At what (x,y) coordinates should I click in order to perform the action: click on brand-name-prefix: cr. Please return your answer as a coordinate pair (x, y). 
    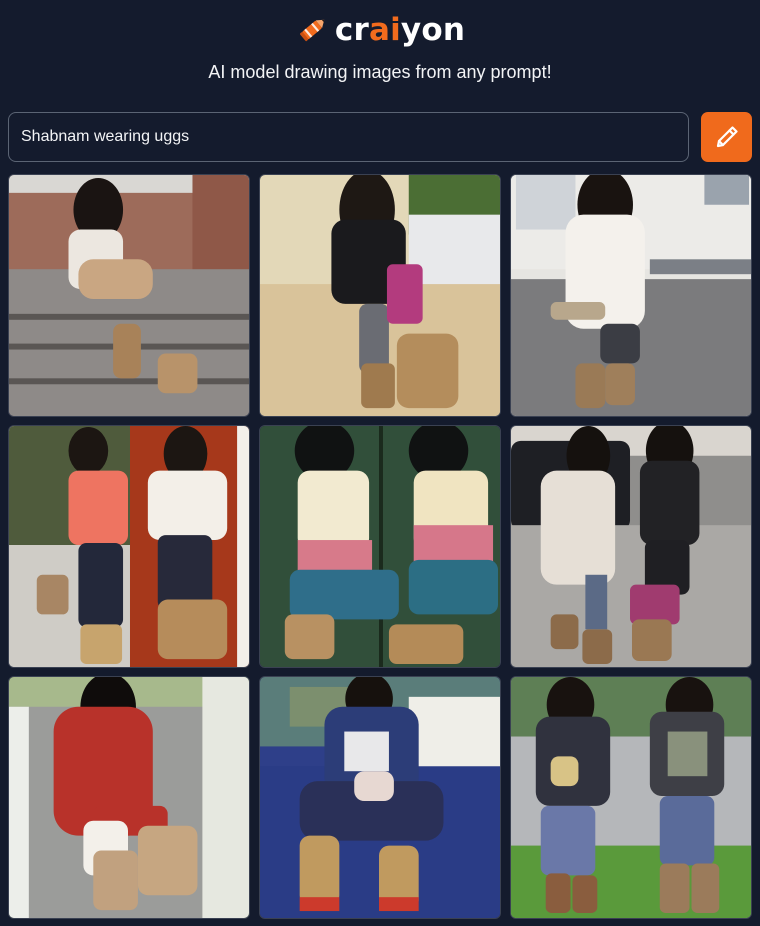
    Looking at the image, I should click on (351, 30).